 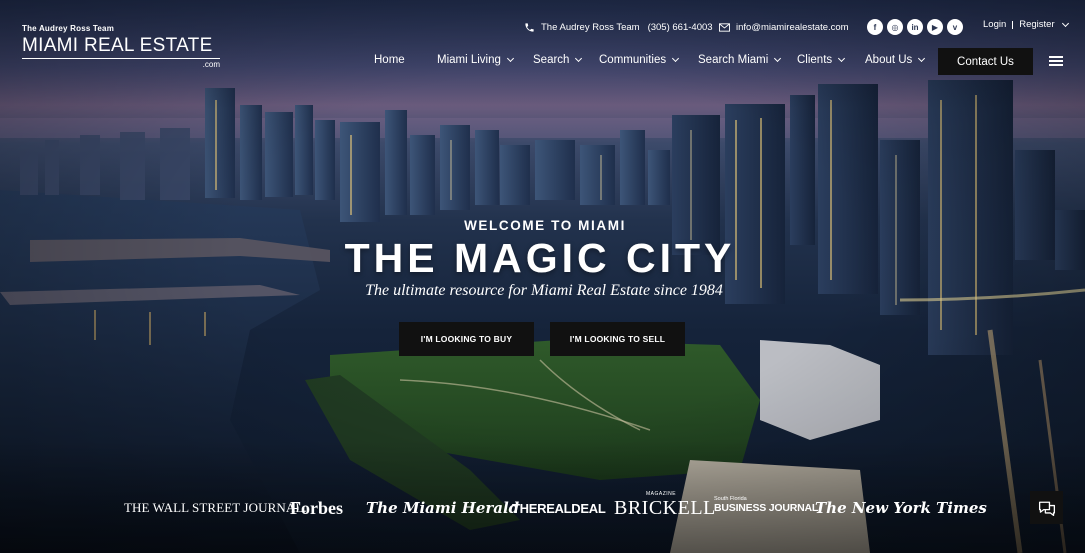 I want to click on logo-domain-suffix: .com, so click(x=211, y=64).